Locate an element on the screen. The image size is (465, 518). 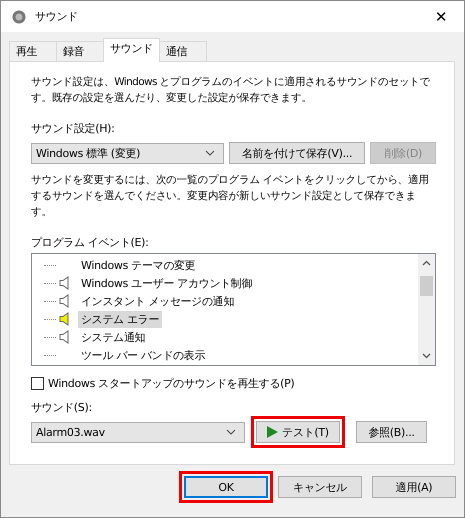
scheme-dropdown: Windows 標準 (変更) is located at coordinates (127, 153).